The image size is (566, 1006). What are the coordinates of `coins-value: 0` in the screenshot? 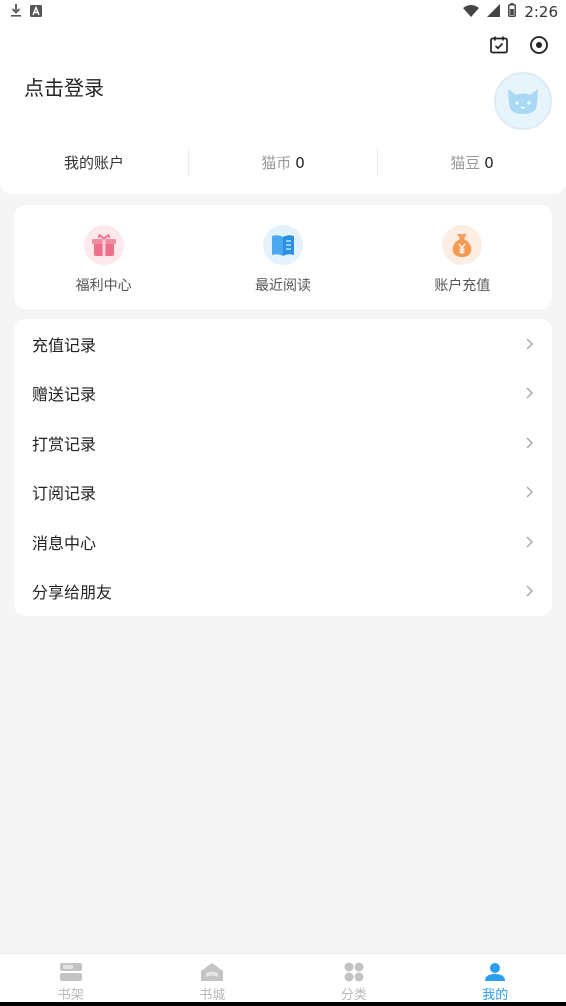 It's located at (300, 162).